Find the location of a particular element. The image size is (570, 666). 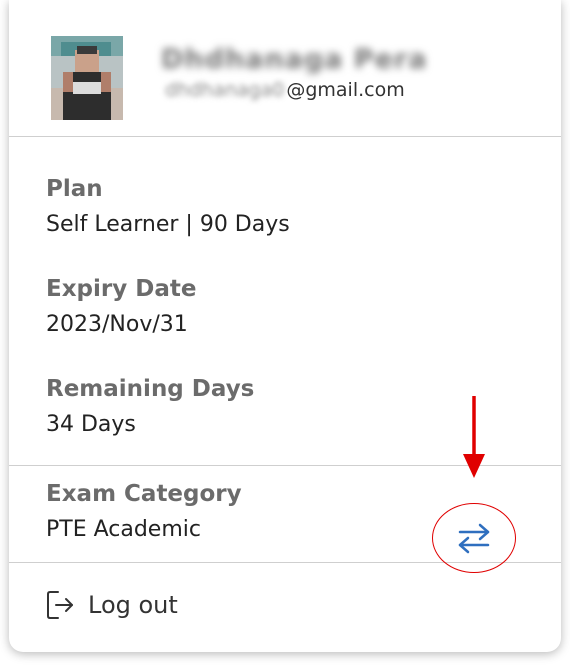

email-local-part: dhdhanaga0 is located at coordinates (225, 90).